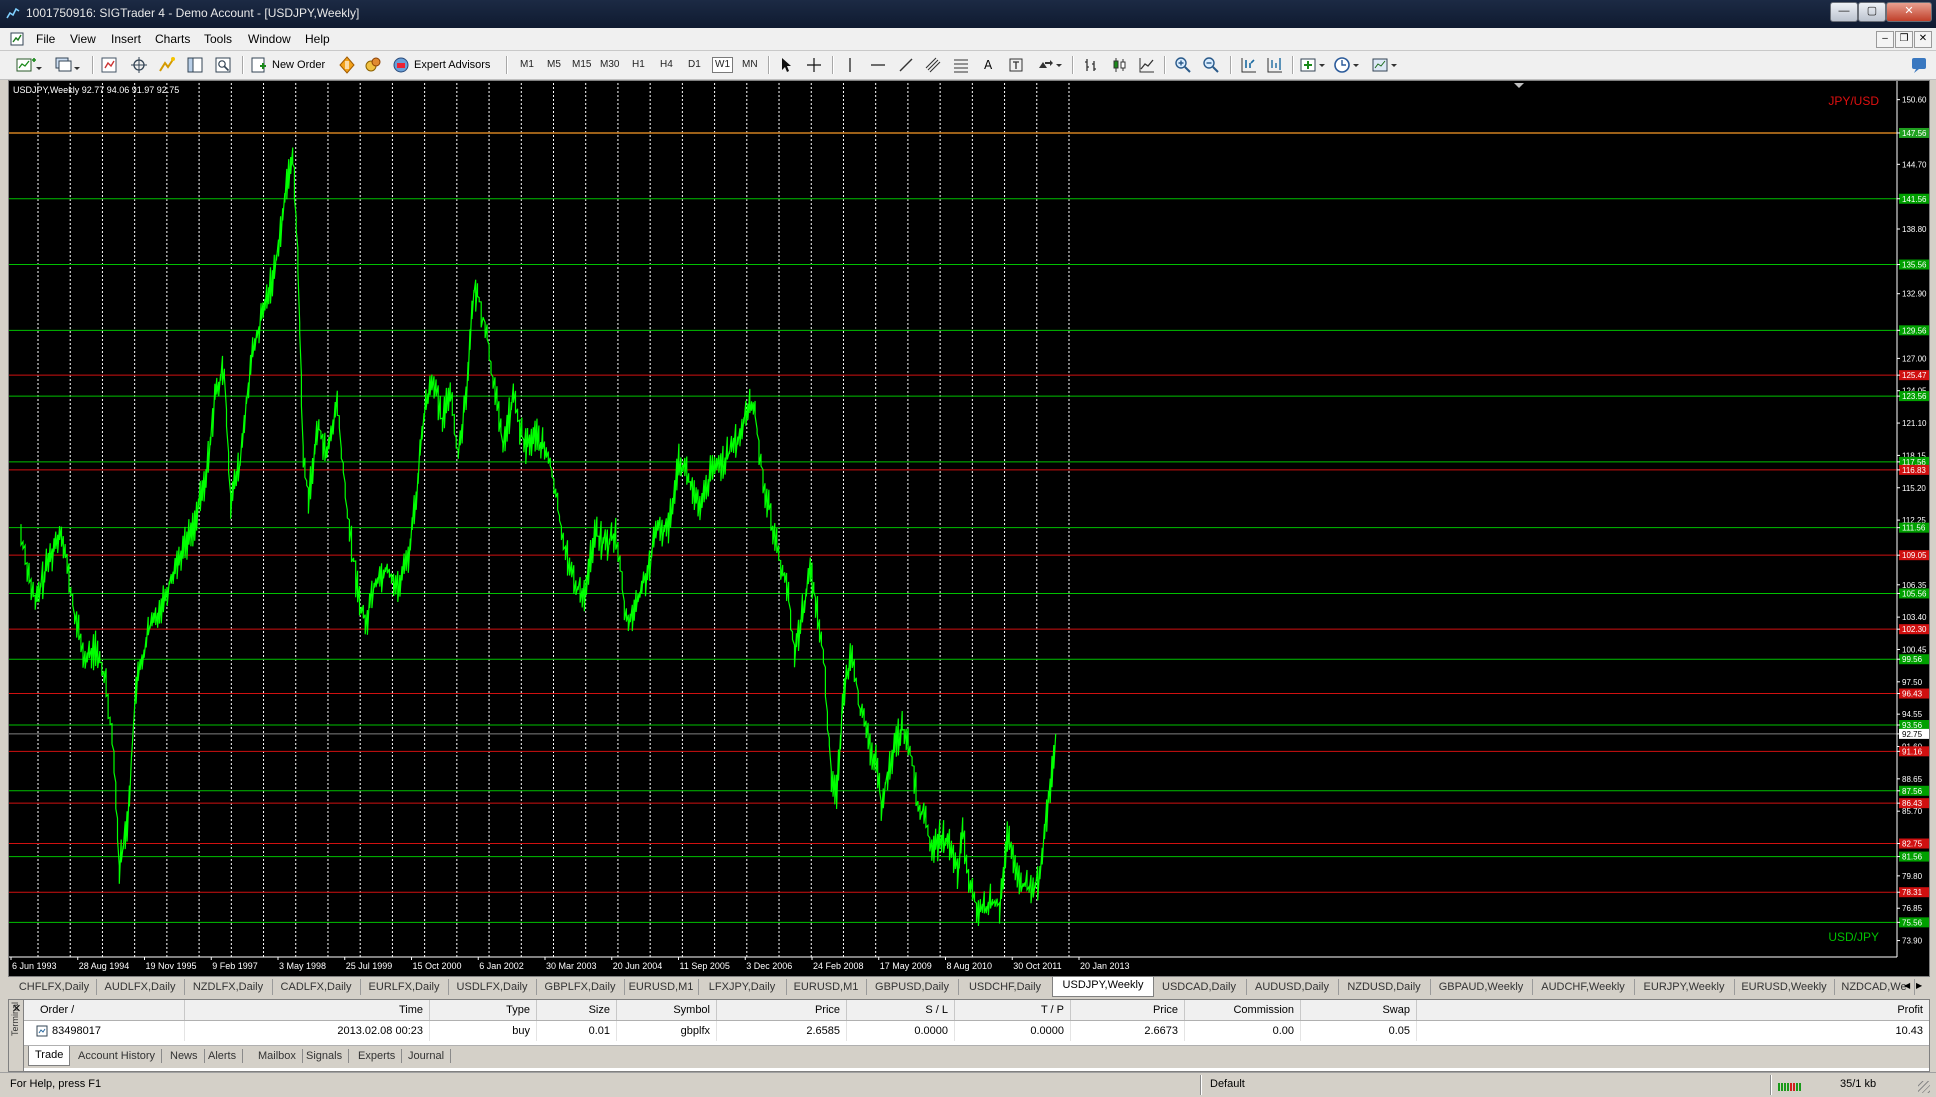 This screenshot has height=1097, width=1936. Describe the element at coordinates (1347, 65) in the screenshot. I see `periodicity-button` at that location.